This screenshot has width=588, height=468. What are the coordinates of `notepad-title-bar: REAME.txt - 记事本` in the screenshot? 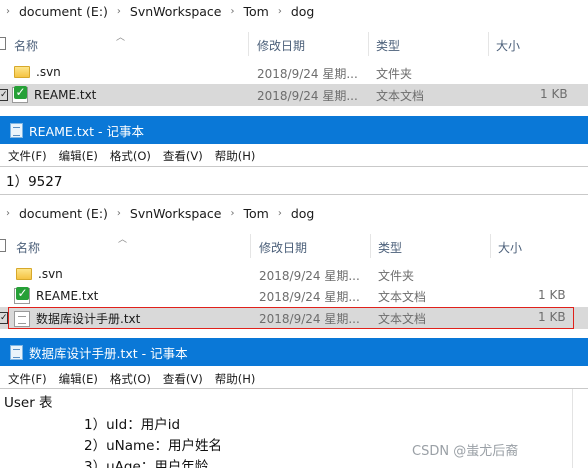 It's located at (294, 130).